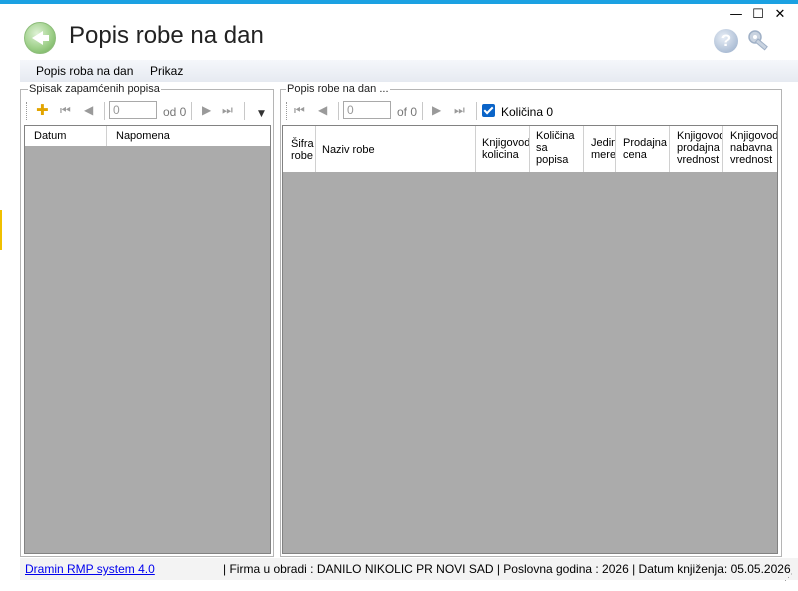 Image resolution: width=798 pixels, height=591 pixels. What do you see at coordinates (42, 110) in the screenshot?
I see `add-icon: ✚` at bounding box center [42, 110].